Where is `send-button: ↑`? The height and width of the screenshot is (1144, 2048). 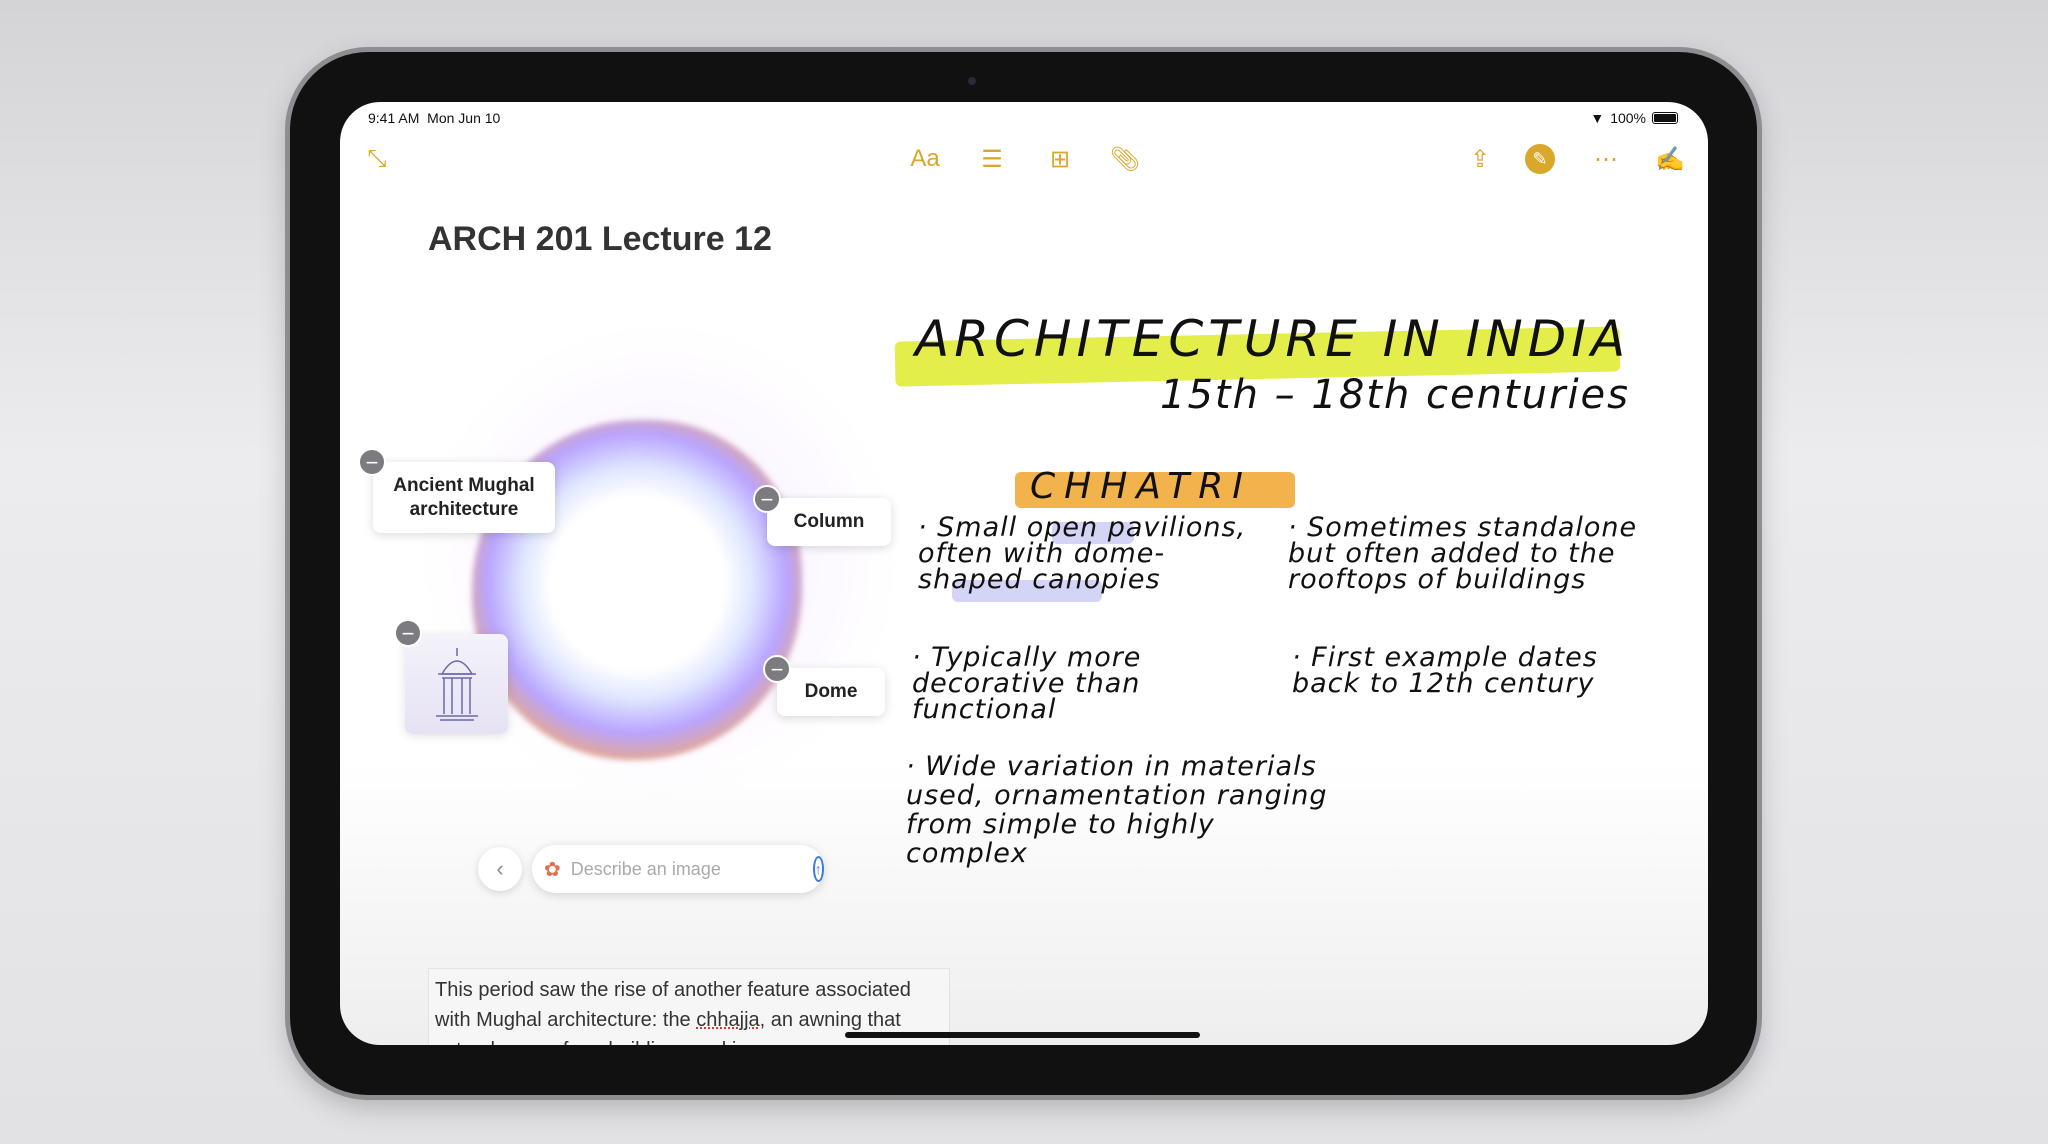 send-button: ↑ is located at coordinates (818, 869).